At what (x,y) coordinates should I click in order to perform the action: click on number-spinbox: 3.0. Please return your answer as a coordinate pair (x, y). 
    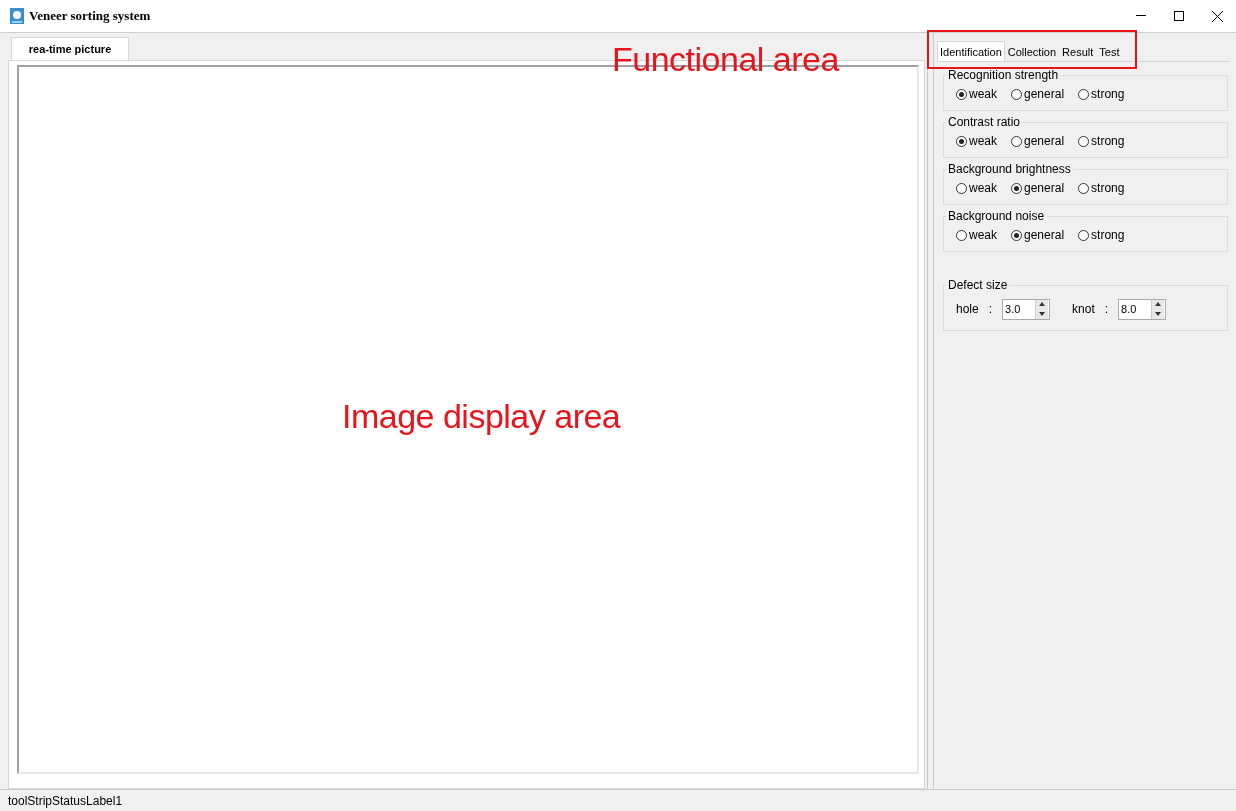
    Looking at the image, I should click on (1026, 309).